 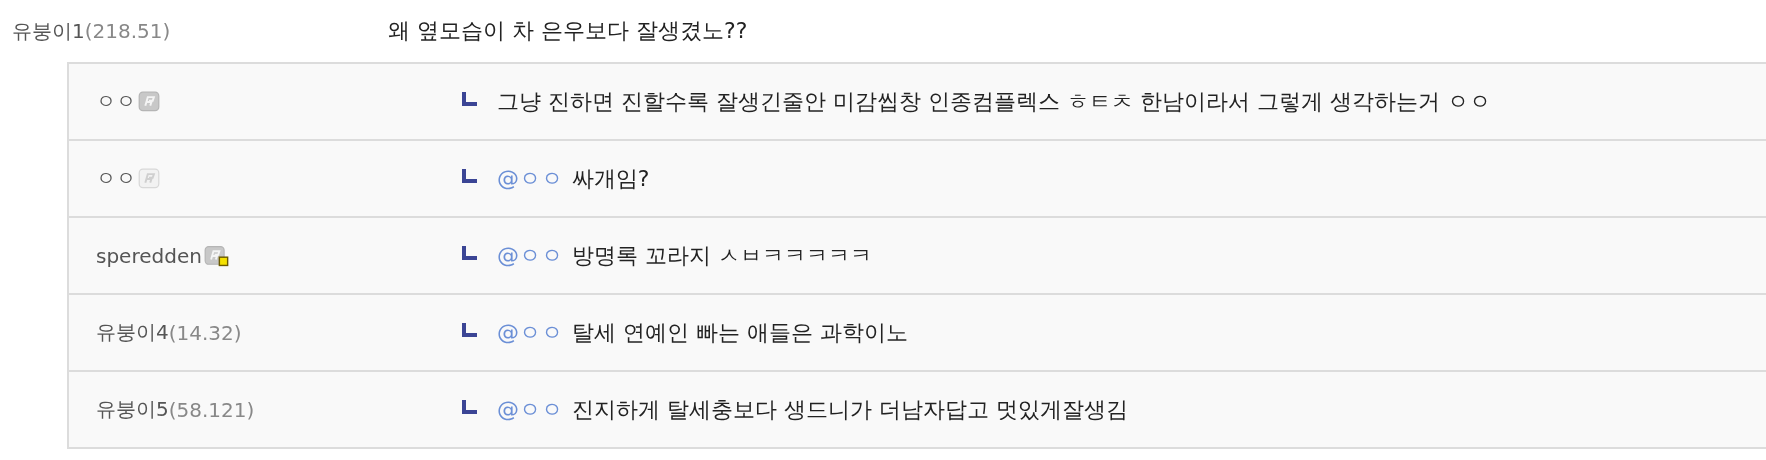 What do you see at coordinates (205, 332) in the screenshot?
I see `ip-address: (14.32)` at bounding box center [205, 332].